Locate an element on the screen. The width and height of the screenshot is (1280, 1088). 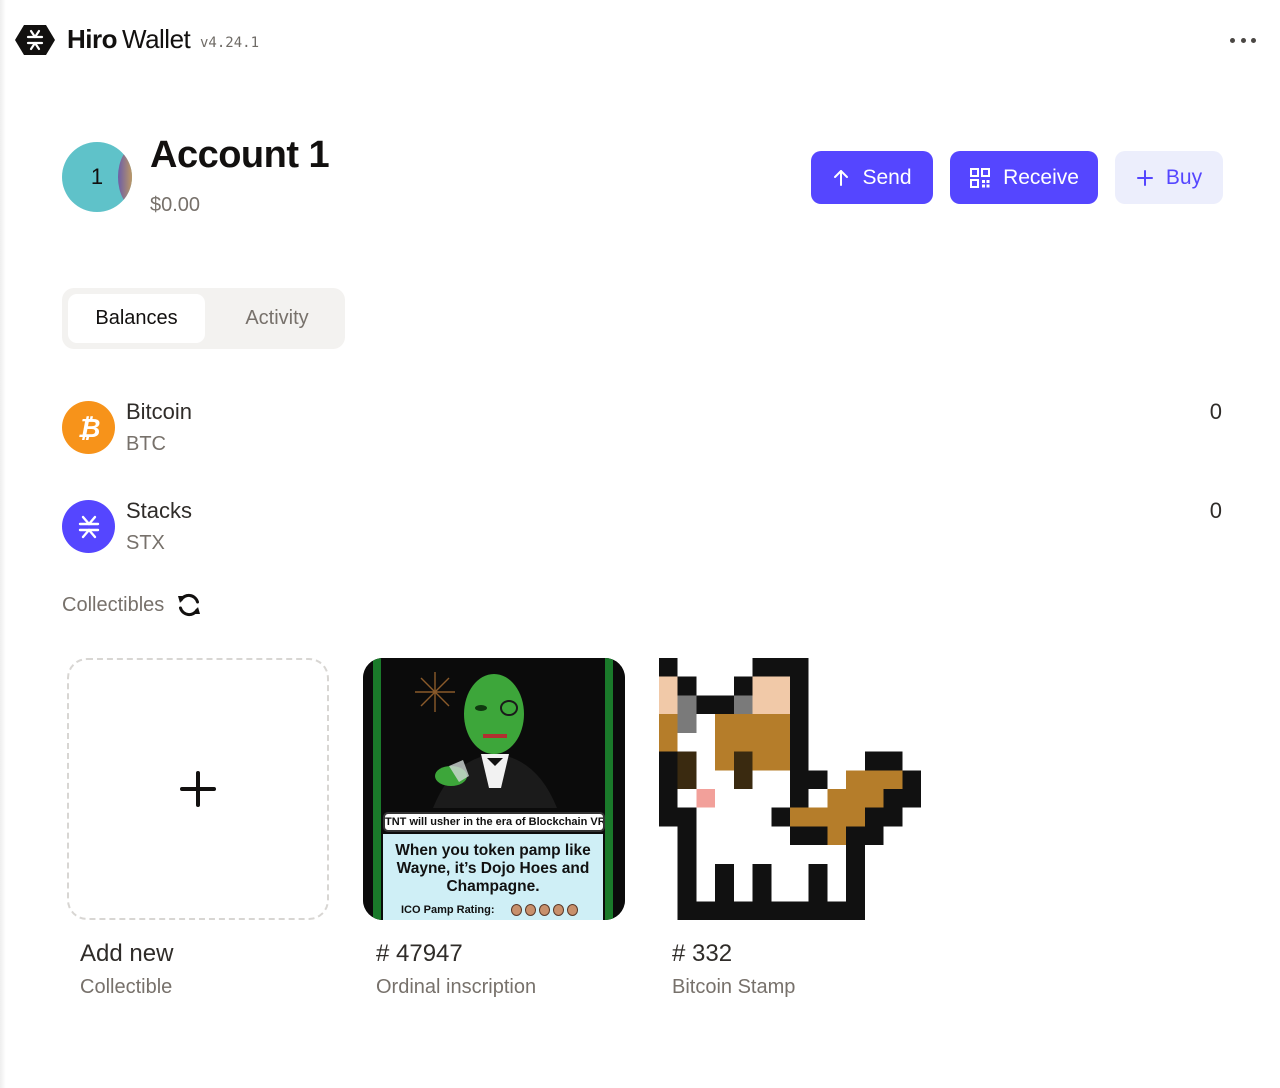
version-label: v4.24.1 is located at coordinates (230, 43).